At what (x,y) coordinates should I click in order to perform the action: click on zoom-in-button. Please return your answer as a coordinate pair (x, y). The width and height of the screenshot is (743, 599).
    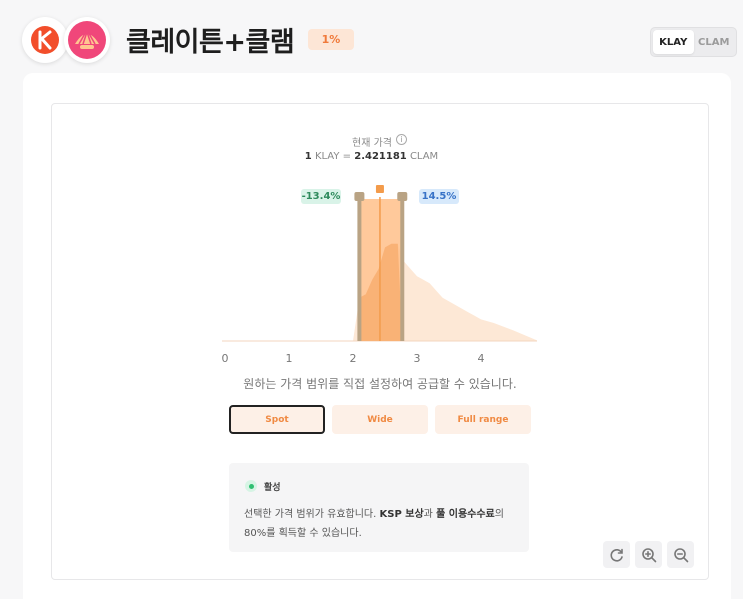
    Looking at the image, I should click on (648, 554).